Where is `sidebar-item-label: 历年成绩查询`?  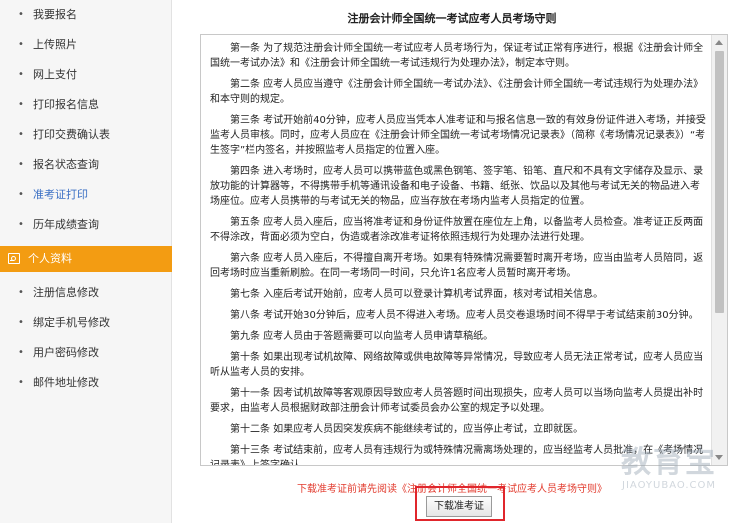 sidebar-item-label: 历年成绩查询 is located at coordinates (66, 224).